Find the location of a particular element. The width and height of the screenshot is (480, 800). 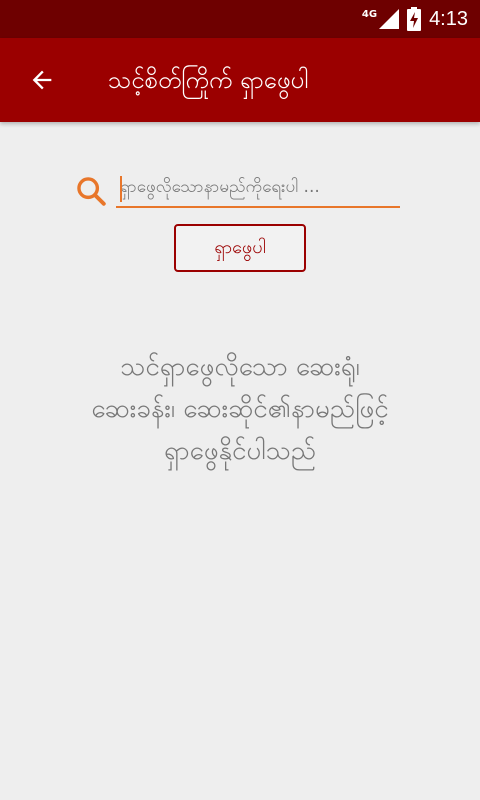

back-button is located at coordinates (42, 80).